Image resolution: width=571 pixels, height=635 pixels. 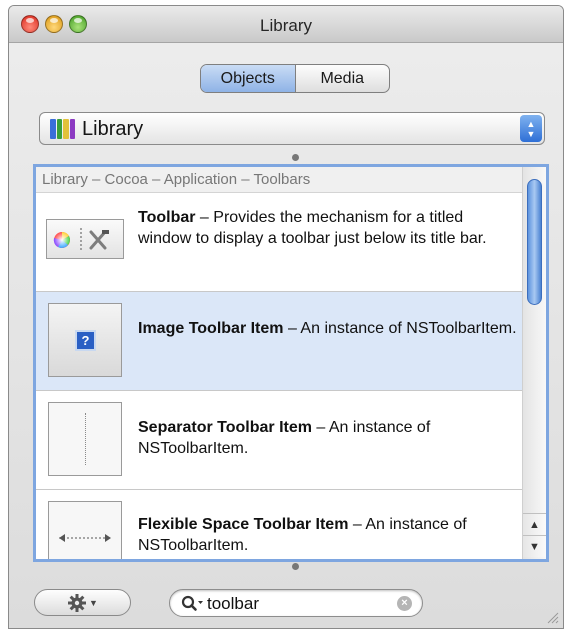 What do you see at coordinates (292, 128) in the screenshot?
I see `library-popup-button: Library ▲ ▼` at bounding box center [292, 128].